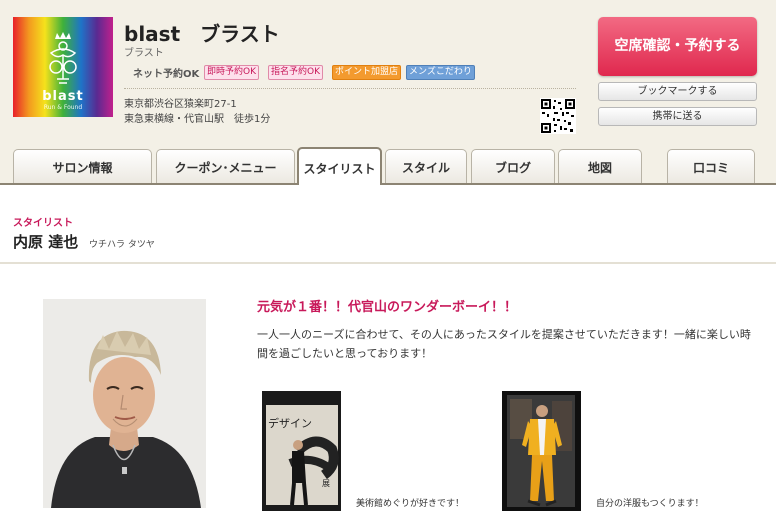 This screenshot has height=531, width=776. Describe the element at coordinates (387, 307) in the screenshot. I see `stylist-catchphrase: 元気が１番！！代官山のワンダーボーイ！！` at that location.